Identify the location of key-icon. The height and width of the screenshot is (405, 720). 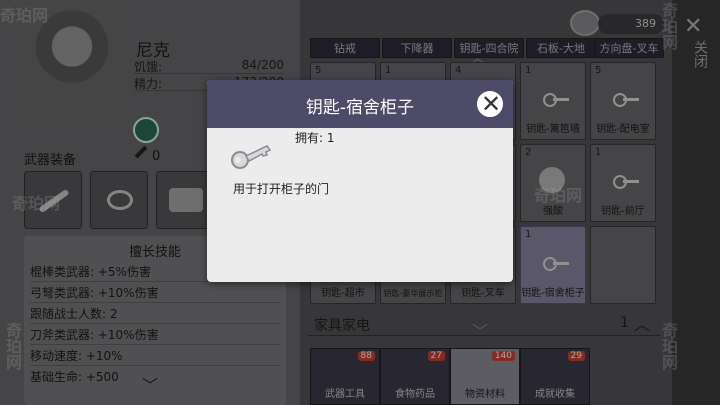
(251, 157).